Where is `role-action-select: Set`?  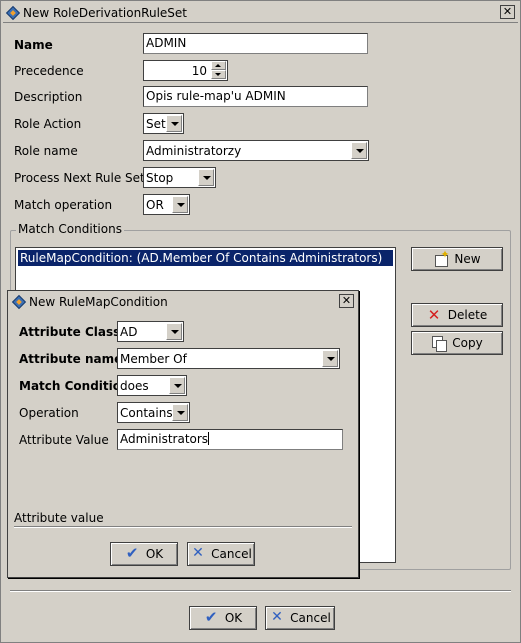 role-action-select: Set is located at coordinates (163, 123).